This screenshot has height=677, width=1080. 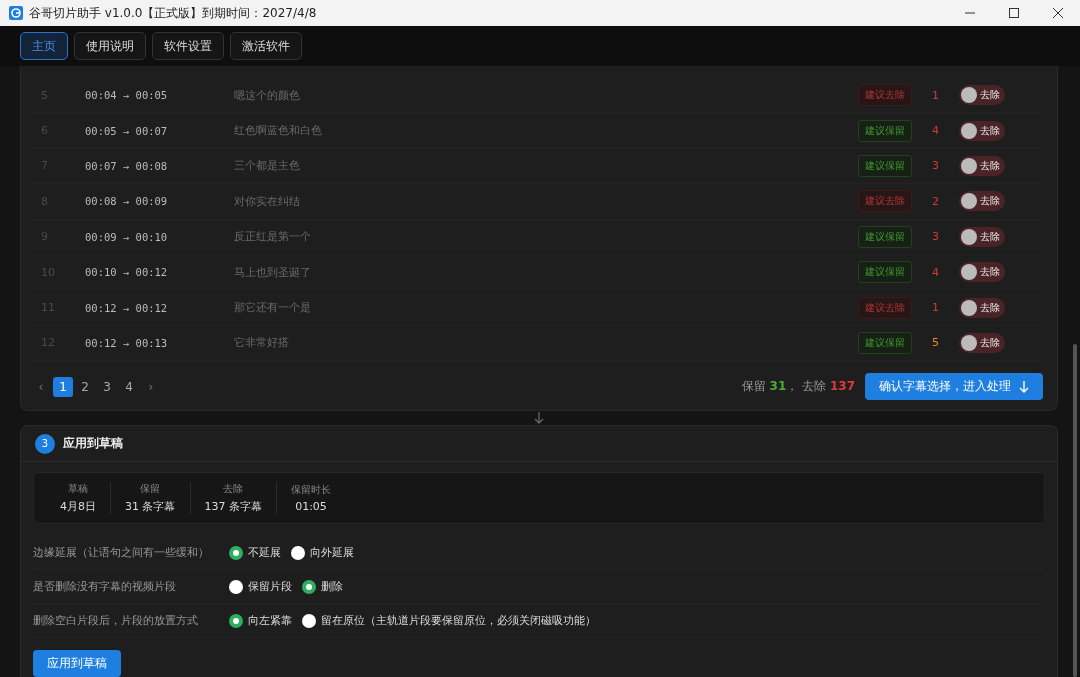 I want to click on option-label: 是否删除没有字幕的视频片段, so click(x=105, y=586).